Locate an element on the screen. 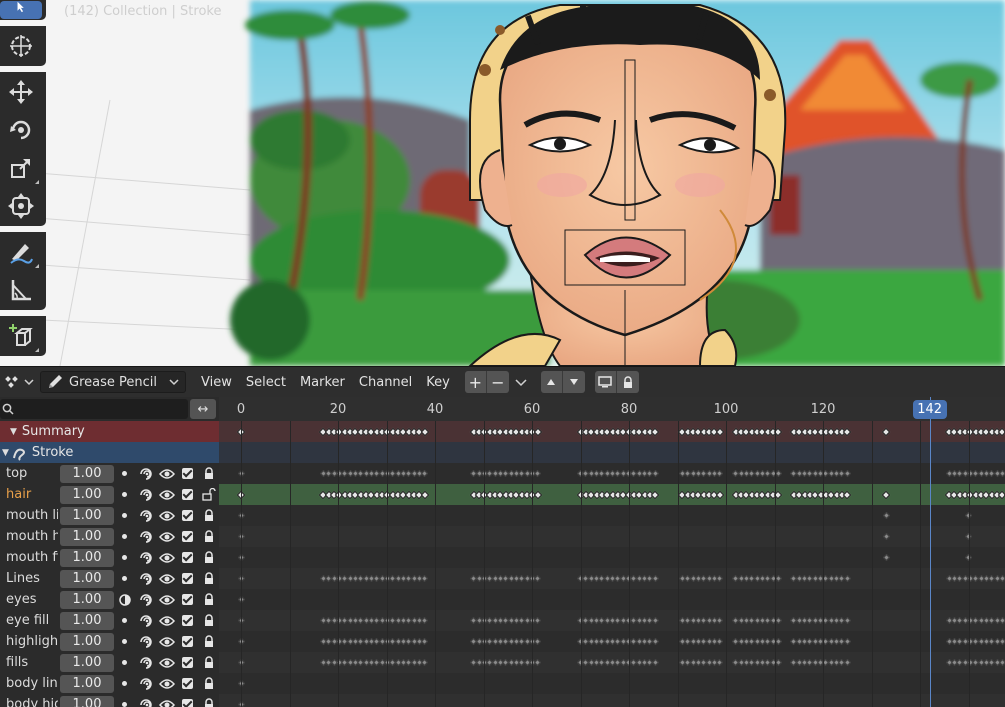 This screenshot has height=707, width=1005. layer-channel: Lines 1.00 is located at coordinates (109, 578).